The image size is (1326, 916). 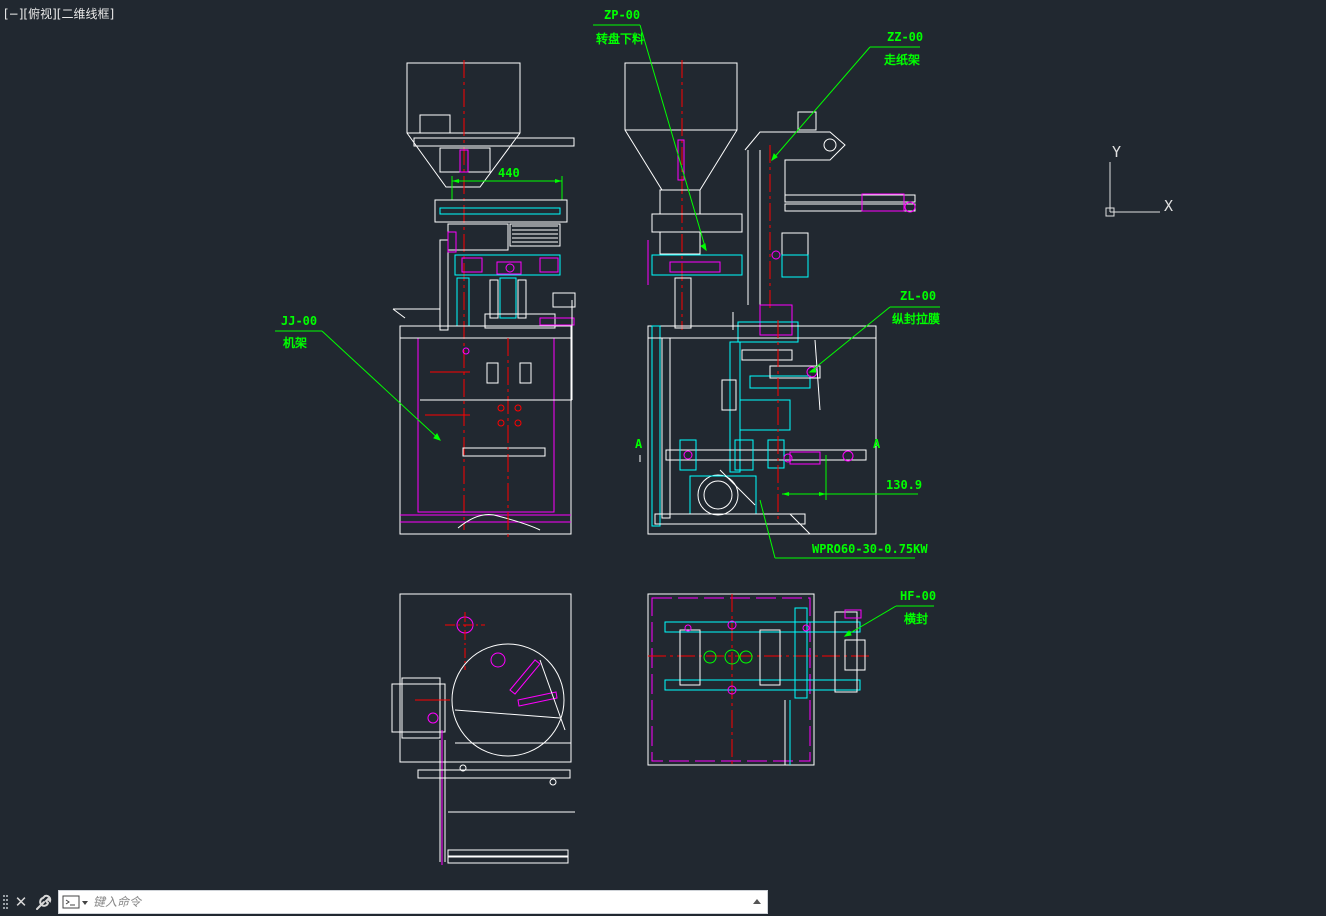 What do you see at coordinates (1168, 206) in the screenshot?
I see `ucs-x-label: X` at bounding box center [1168, 206].